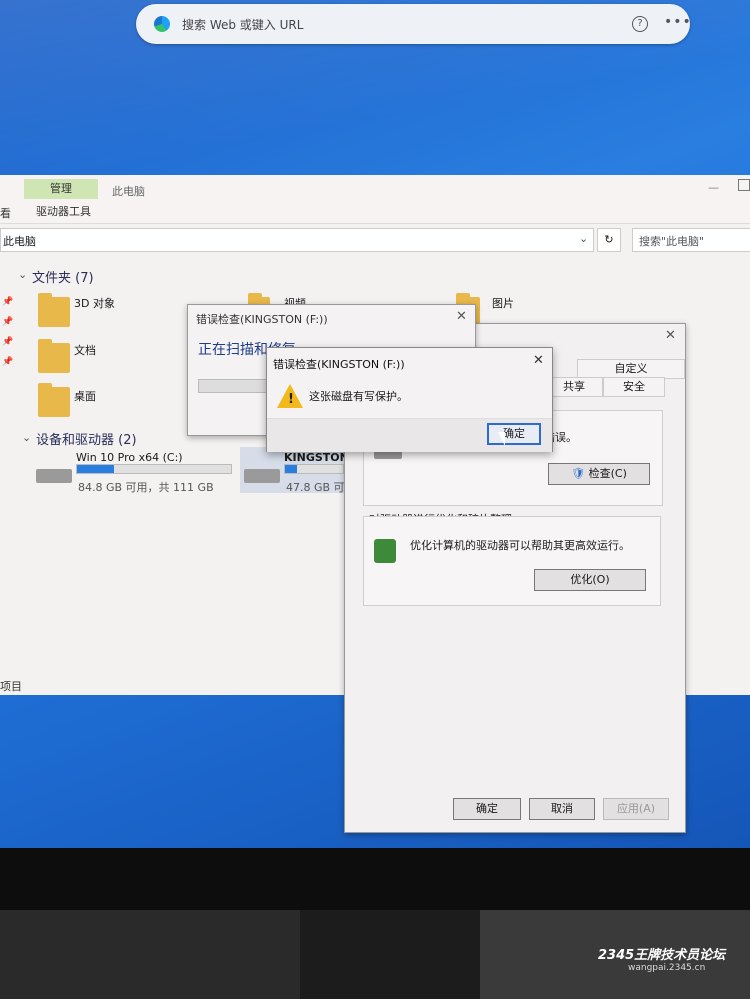 The width and height of the screenshot is (750, 999). I want to click on alert-footer: 确定, so click(409, 435).